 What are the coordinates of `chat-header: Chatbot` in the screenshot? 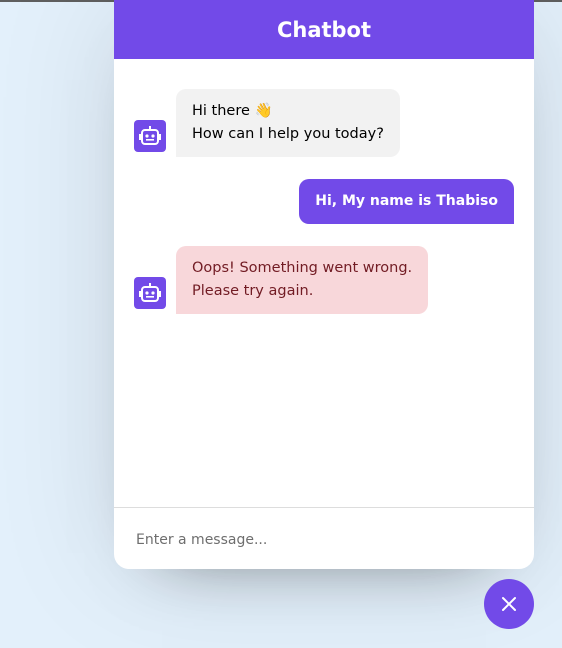 It's located at (324, 29).